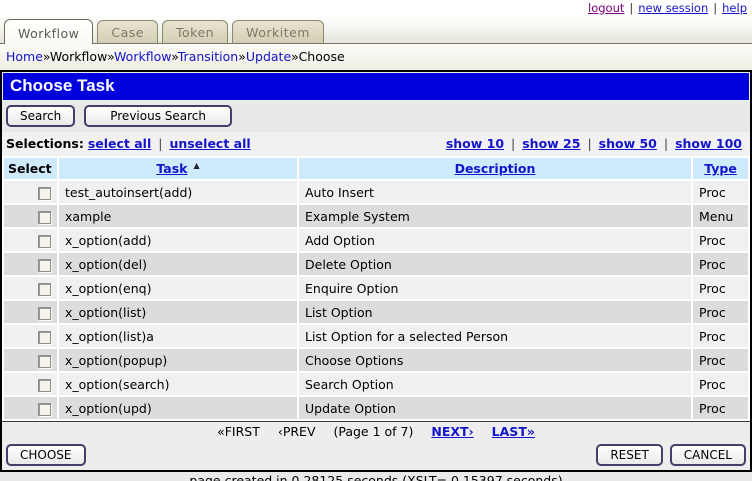 The height and width of the screenshot is (481, 752). Describe the element at coordinates (46, 455) in the screenshot. I see `choose-button: CHOOSE` at that location.